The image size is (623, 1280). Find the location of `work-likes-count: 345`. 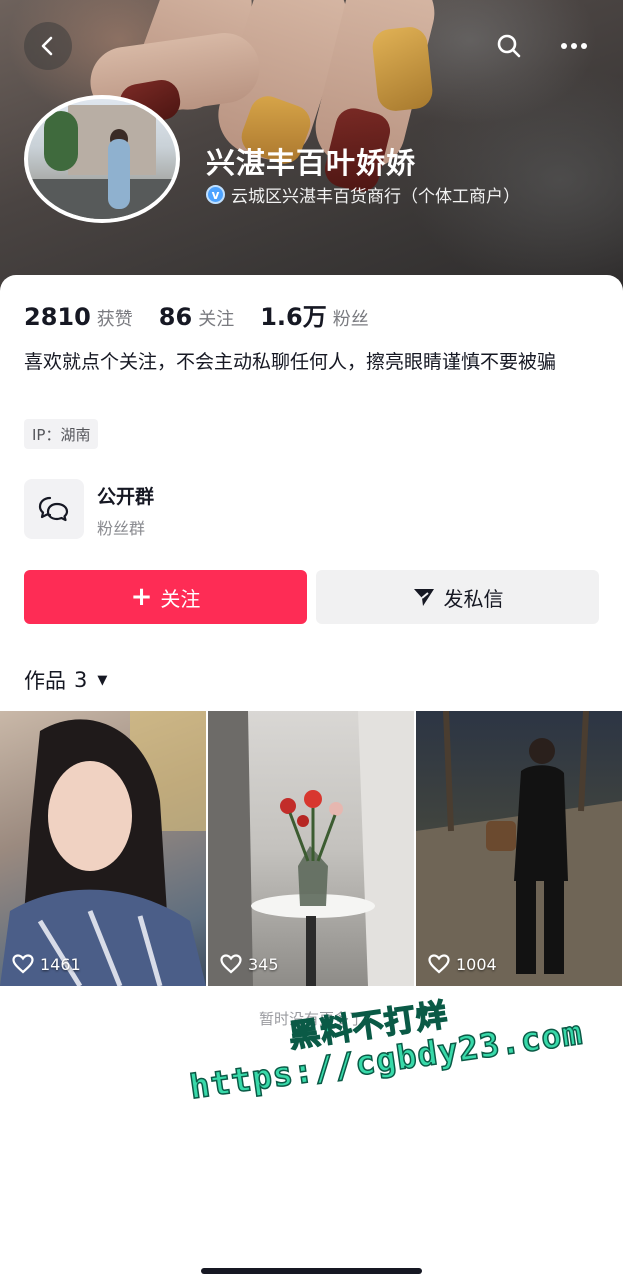

work-likes-count: 345 is located at coordinates (263, 964).